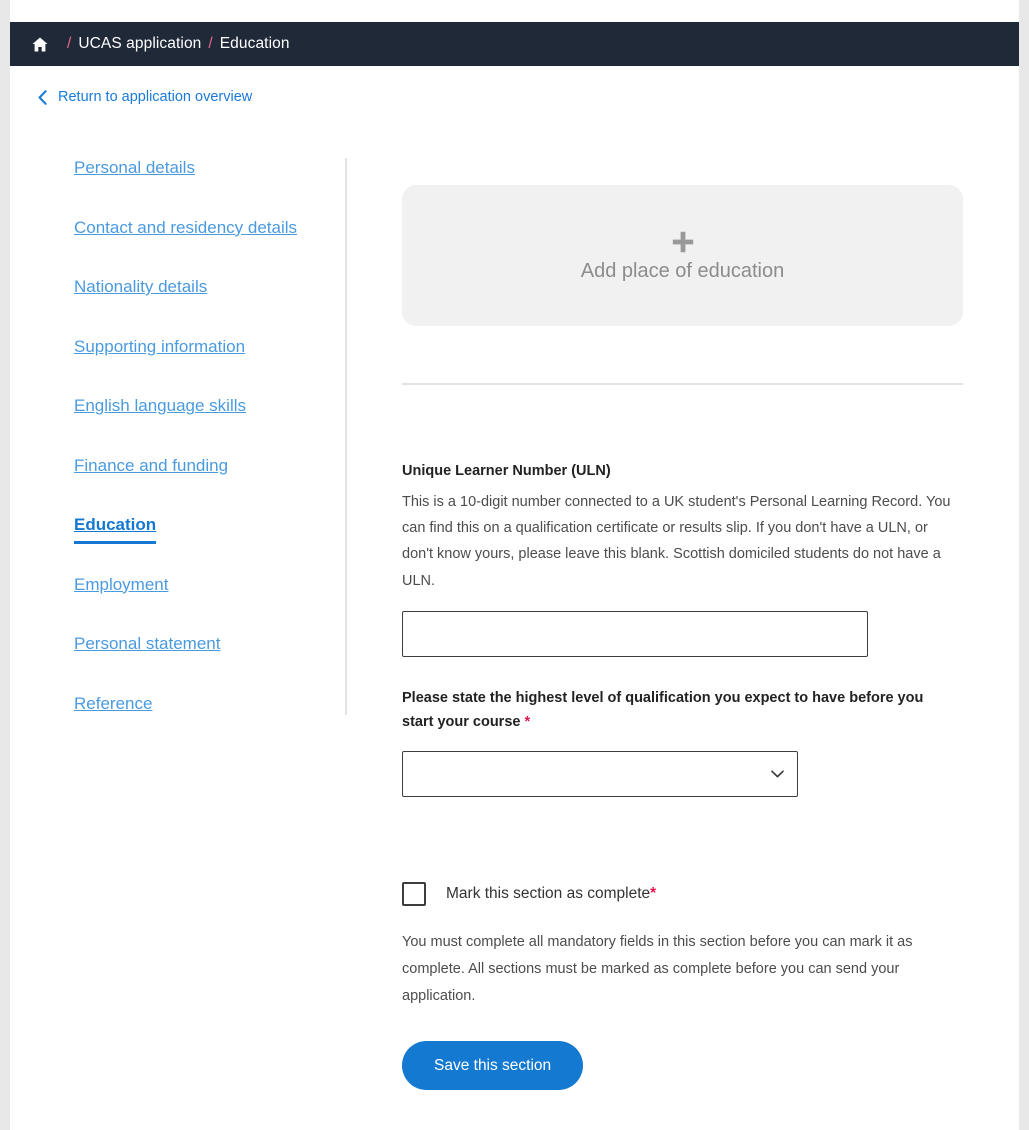 This screenshot has height=1130, width=1029. Describe the element at coordinates (682, 241) in the screenshot. I see `plus-icon` at that location.